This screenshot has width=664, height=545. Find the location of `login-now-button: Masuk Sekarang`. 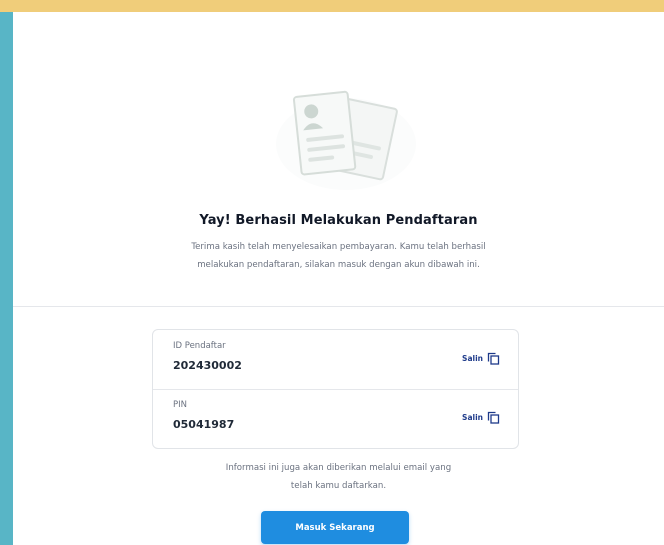

login-now-button: Masuk Sekarang is located at coordinates (335, 527).